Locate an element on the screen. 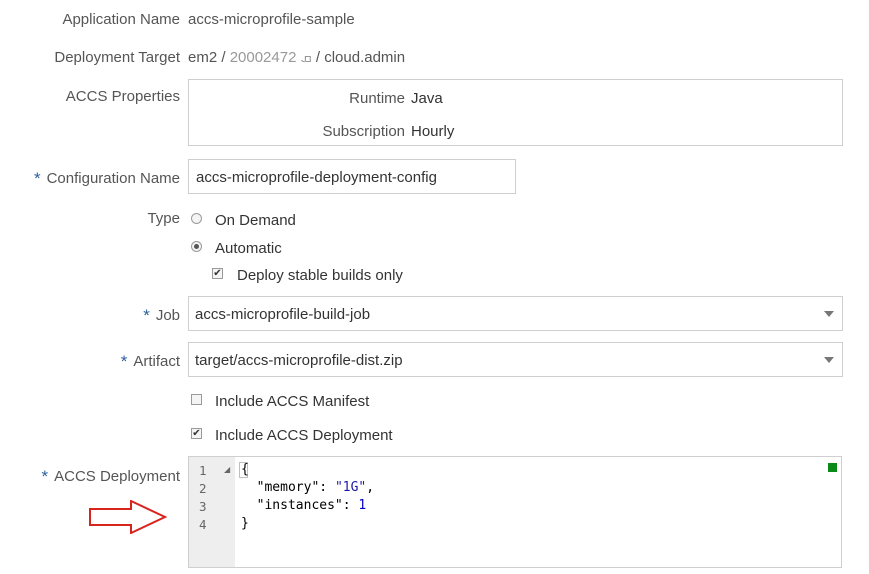 This screenshot has height=574, width=869. deploy-stable-label: Deploy stable builds only is located at coordinates (320, 275).